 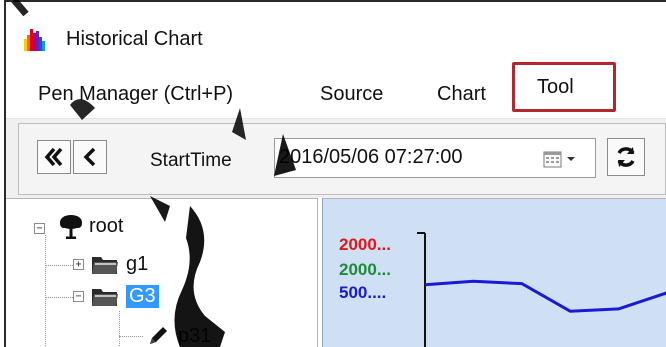 I want to click on series-line, so click(x=545, y=296).